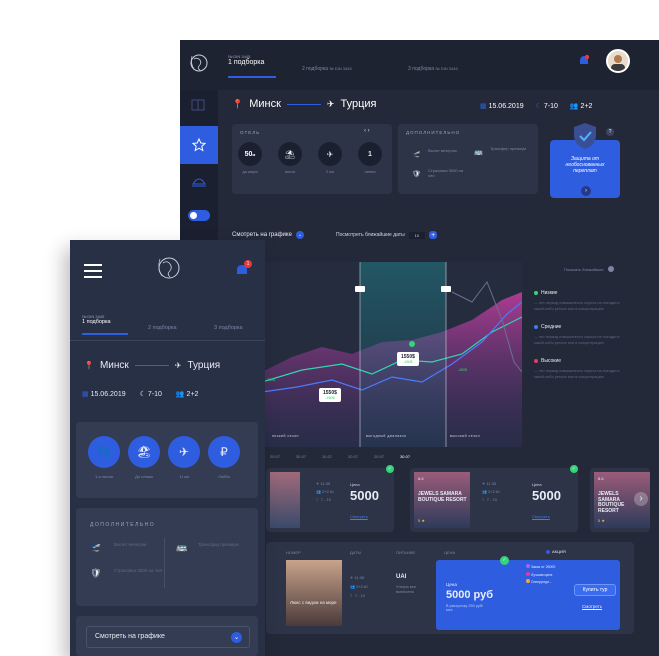  What do you see at coordinates (405, 456) in the screenshot?
I see `date-tick-6: 30.07` at bounding box center [405, 456].